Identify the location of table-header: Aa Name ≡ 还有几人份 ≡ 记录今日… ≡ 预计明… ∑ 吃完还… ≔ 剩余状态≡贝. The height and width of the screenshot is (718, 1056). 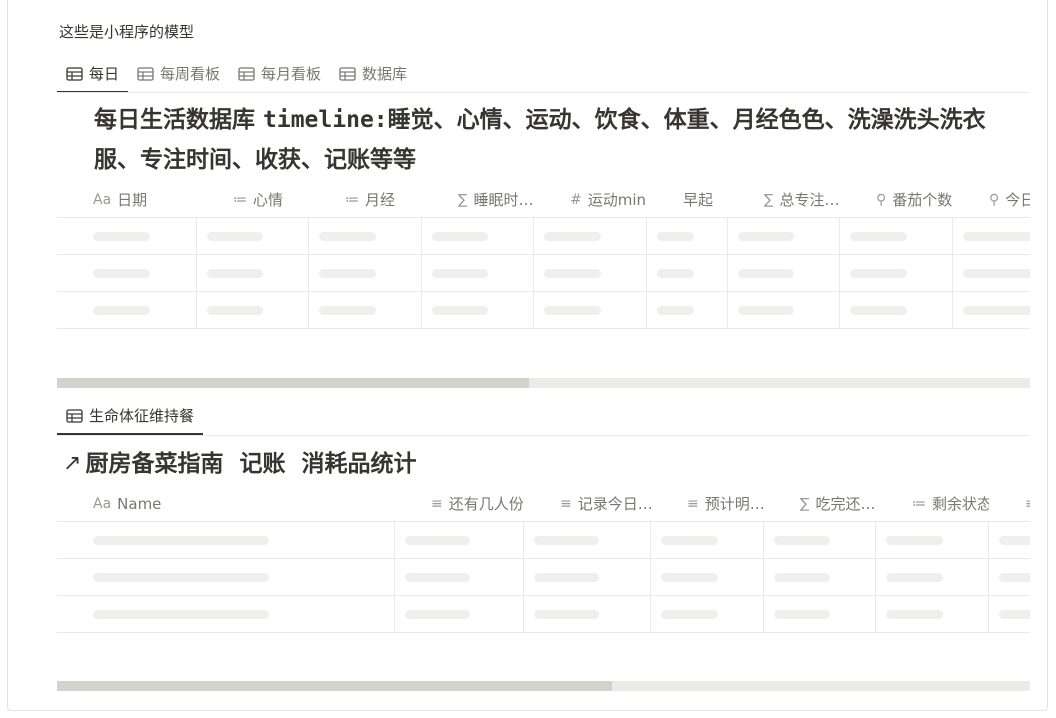
(543, 504).